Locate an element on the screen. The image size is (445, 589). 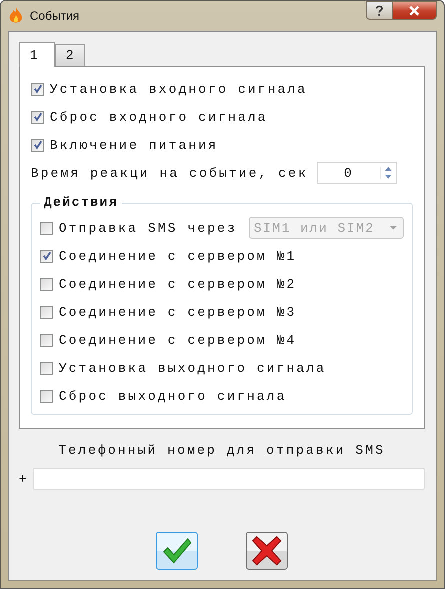
checkbox-label: Сброс входного сигнала is located at coordinates (159, 117).